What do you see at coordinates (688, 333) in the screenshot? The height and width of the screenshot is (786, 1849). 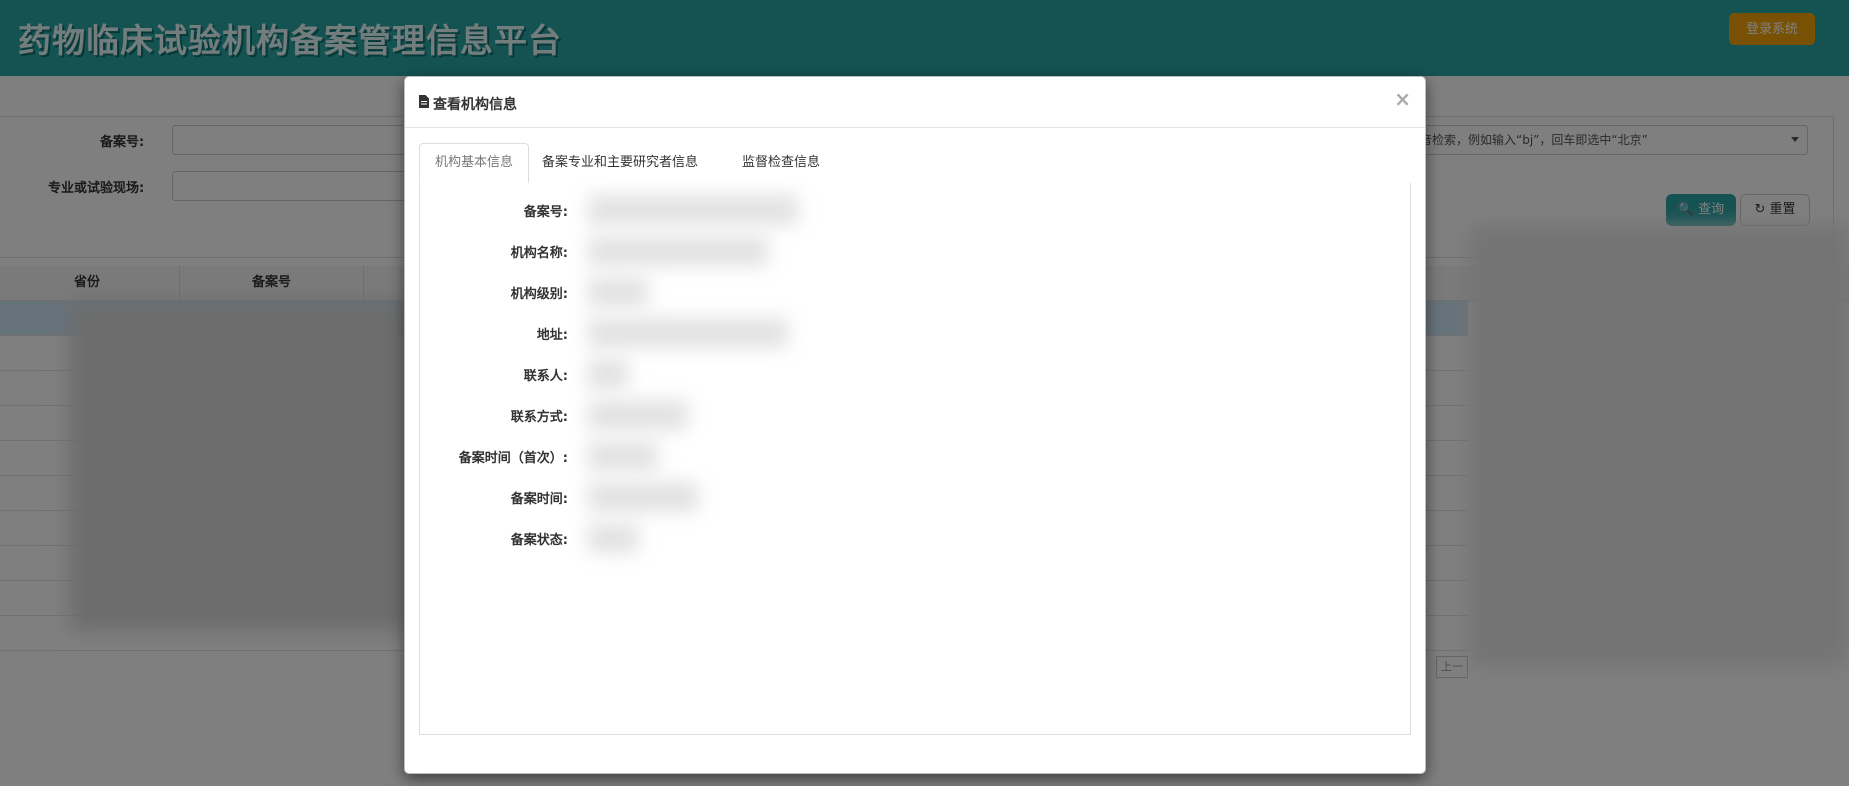 I see `field-value-address` at bounding box center [688, 333].